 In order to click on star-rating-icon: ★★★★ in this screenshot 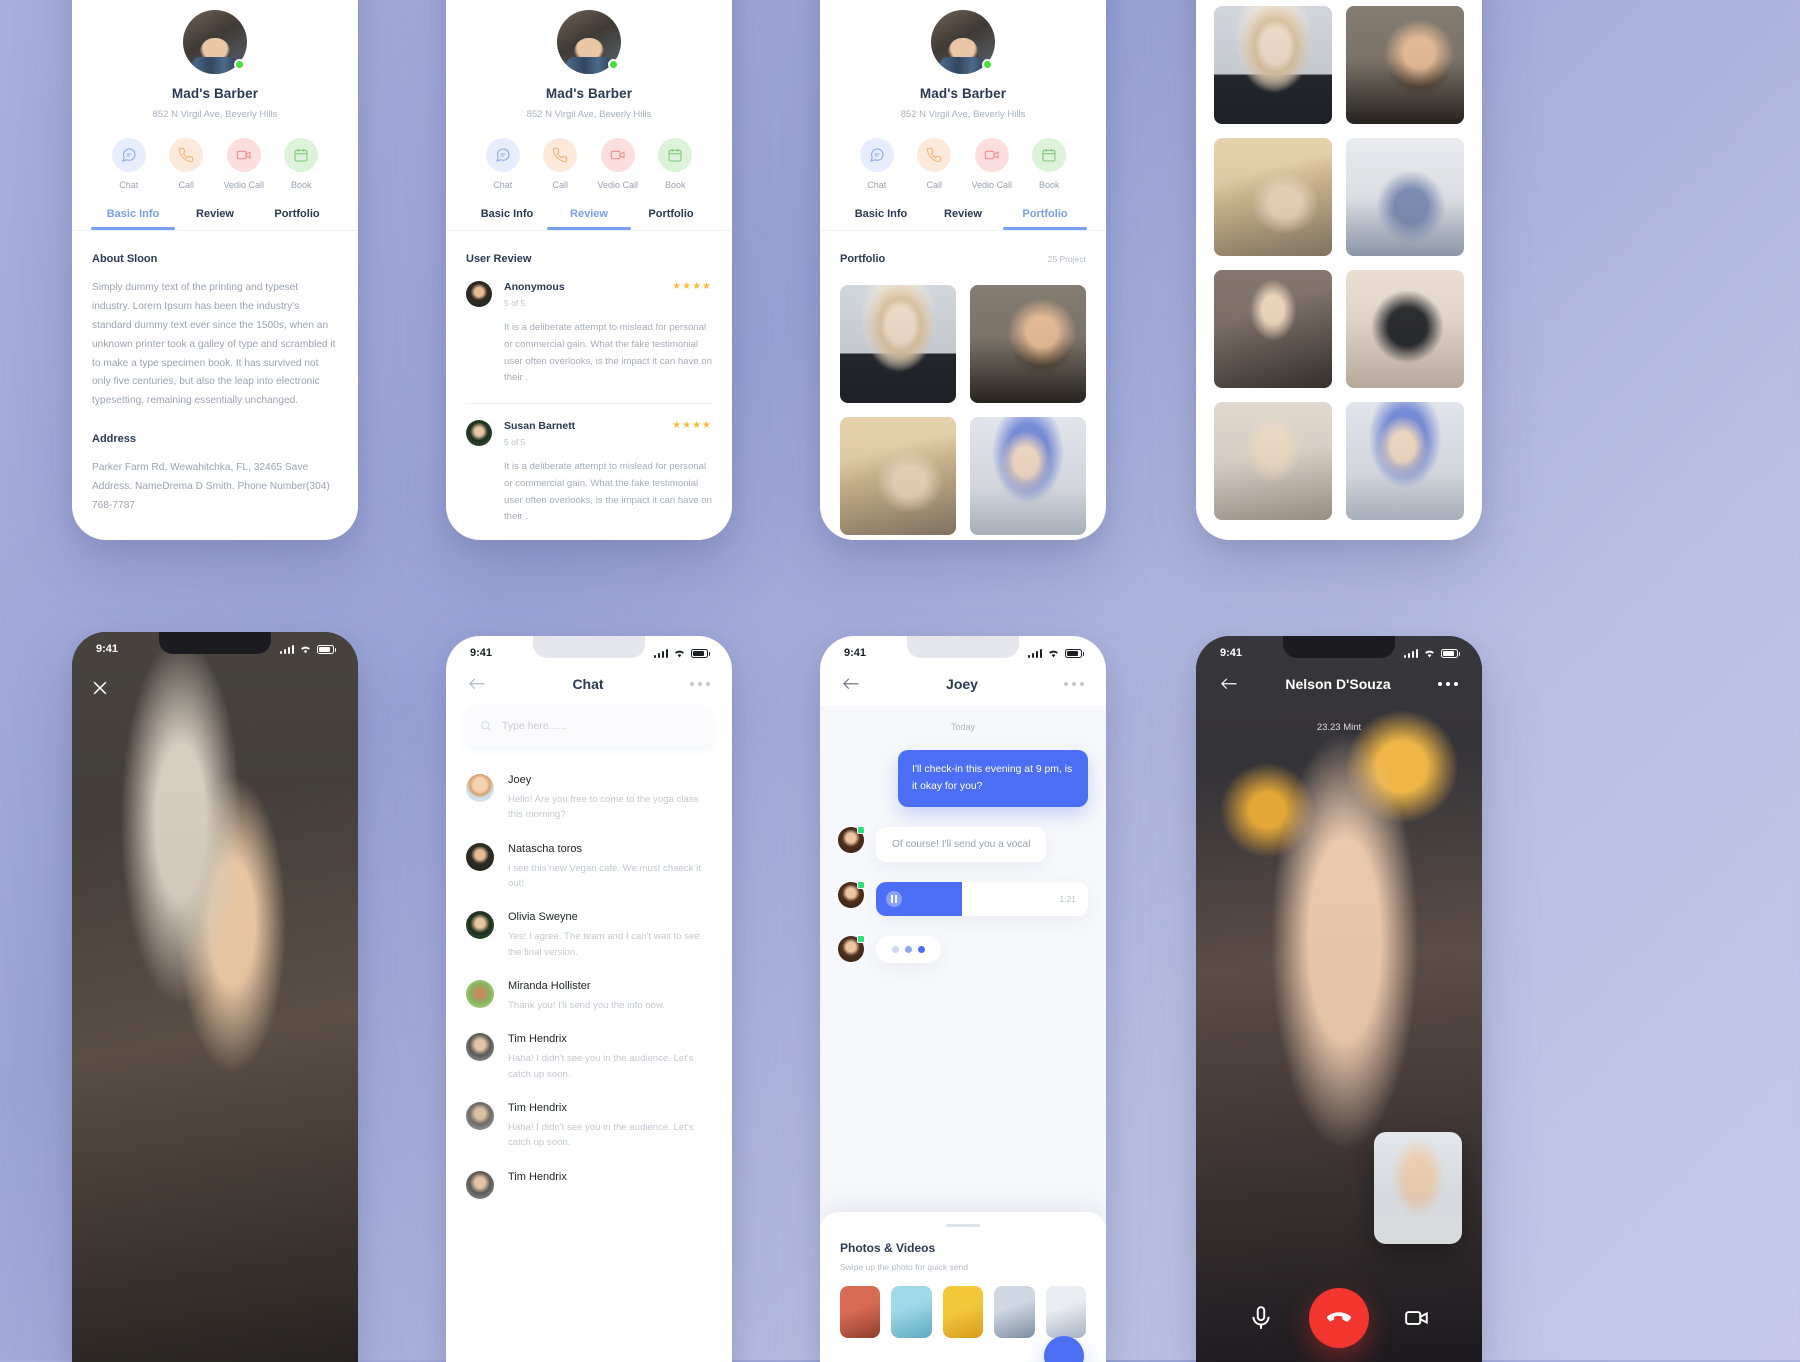, I will do `click(692, 426)`.